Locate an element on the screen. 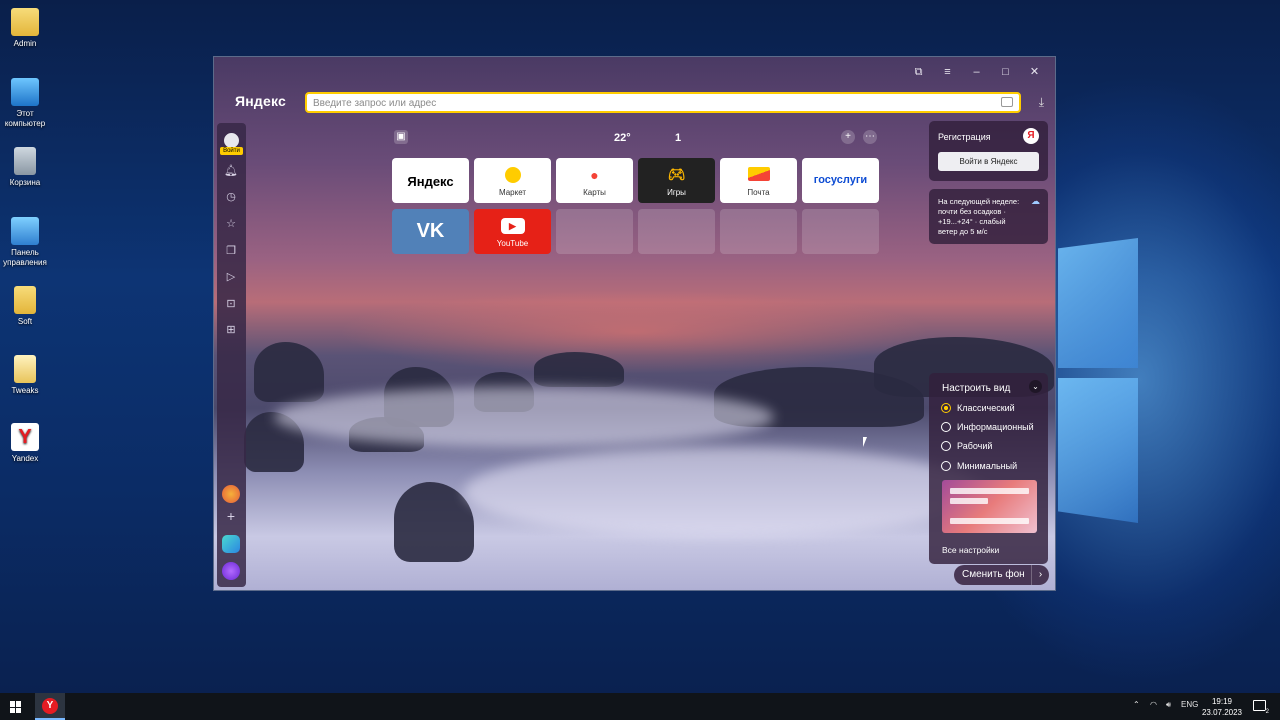  messenger-app-icon is located at coordinates (231, 544).